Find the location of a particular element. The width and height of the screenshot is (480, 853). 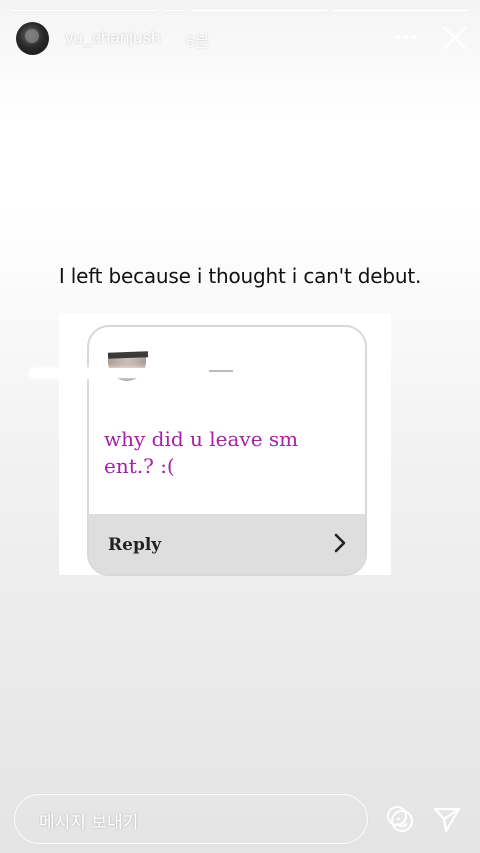

username: yu_chanjush is located at coordinates (112, 38).